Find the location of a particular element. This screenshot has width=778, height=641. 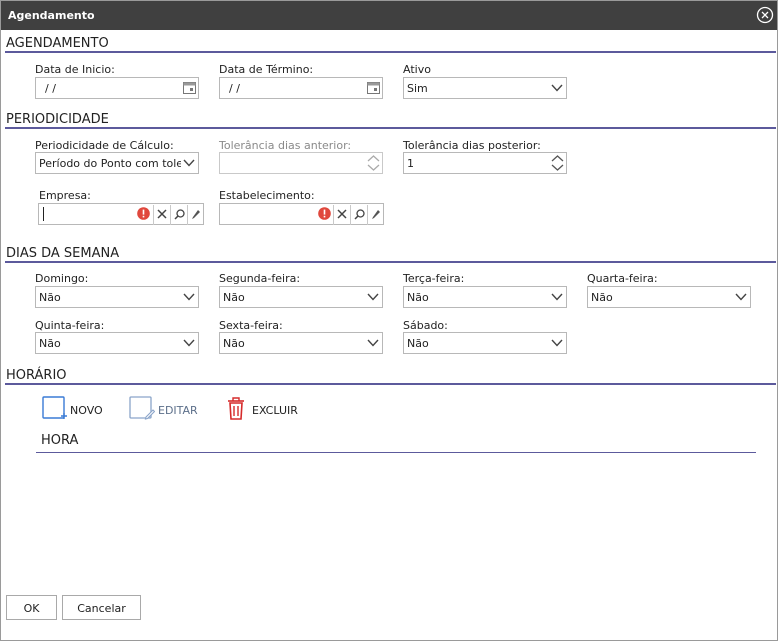

segunda-select: Não is located at coordinates (301, 297).